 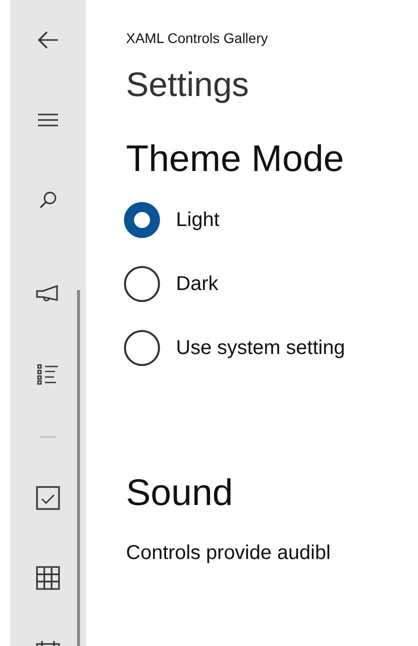 What do you see at coordinates (234, 220) in the screenshot?
I see `radio-option: Light` at bounding box center [234, 220].